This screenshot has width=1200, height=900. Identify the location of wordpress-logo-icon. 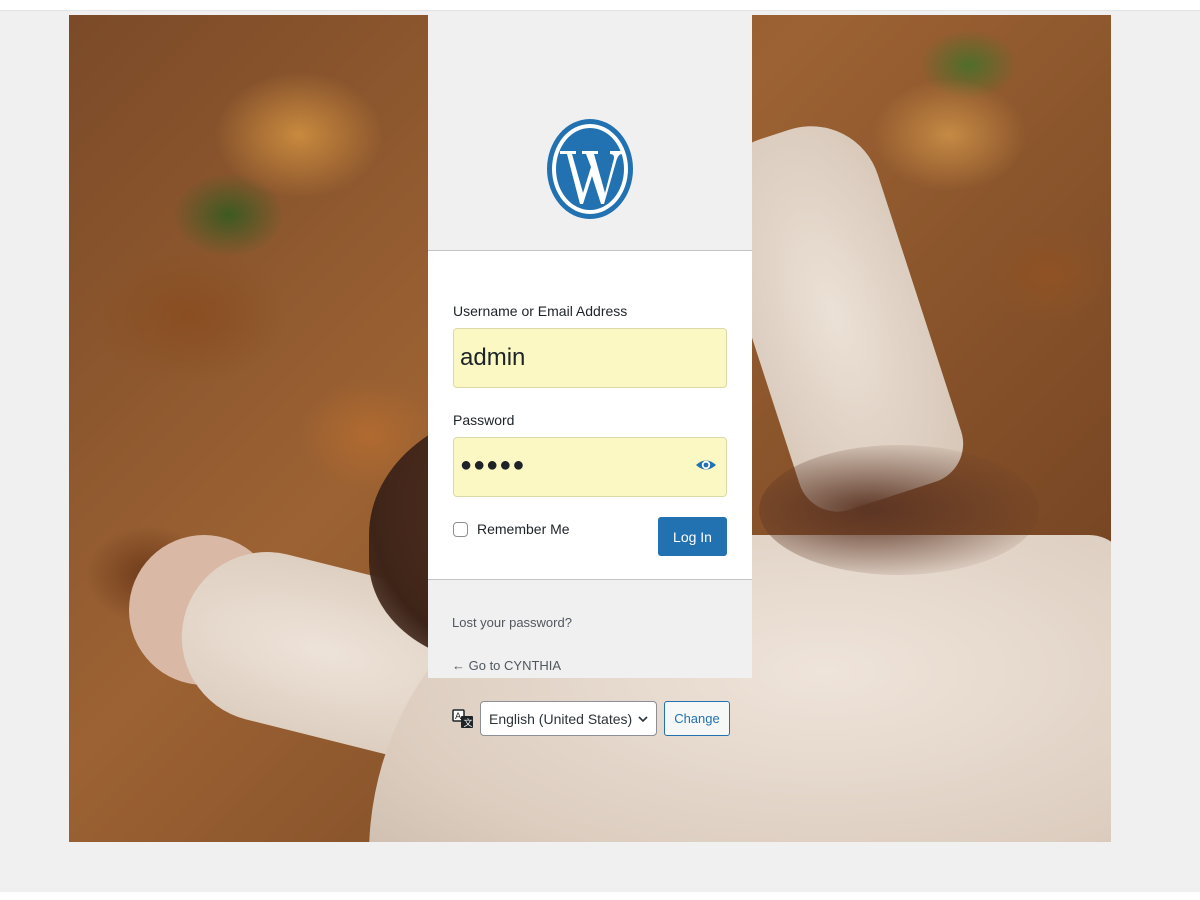
(590, 169).